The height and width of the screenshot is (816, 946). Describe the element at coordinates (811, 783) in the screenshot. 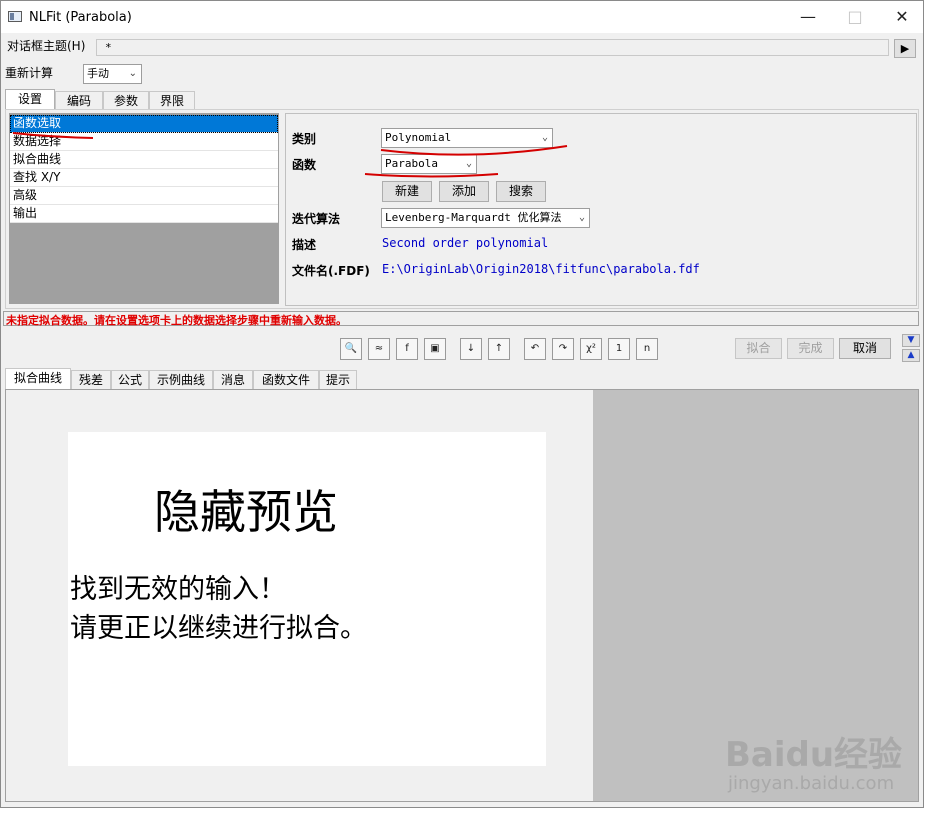

I see `watermark-url: jingyan.baidu.com` at that location.